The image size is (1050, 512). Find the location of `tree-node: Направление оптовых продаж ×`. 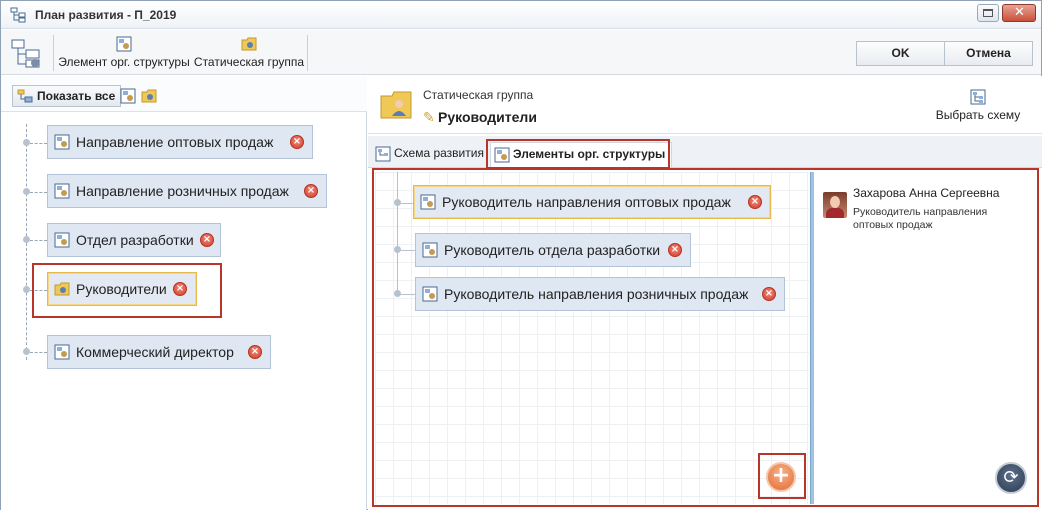

tree-node: Направление оптовых продаж × is located at coordinates (180, 142).